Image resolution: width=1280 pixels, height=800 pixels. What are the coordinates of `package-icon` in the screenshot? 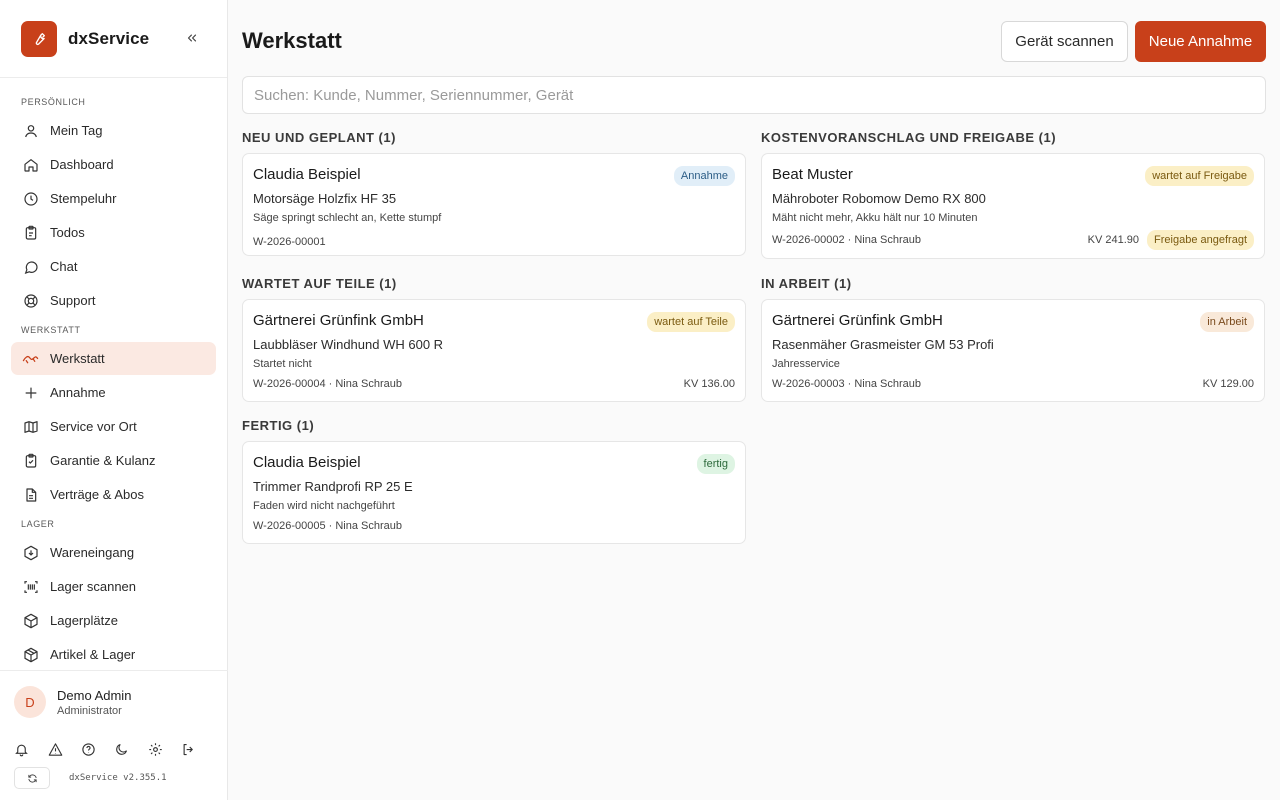 It's located at (30, 654).